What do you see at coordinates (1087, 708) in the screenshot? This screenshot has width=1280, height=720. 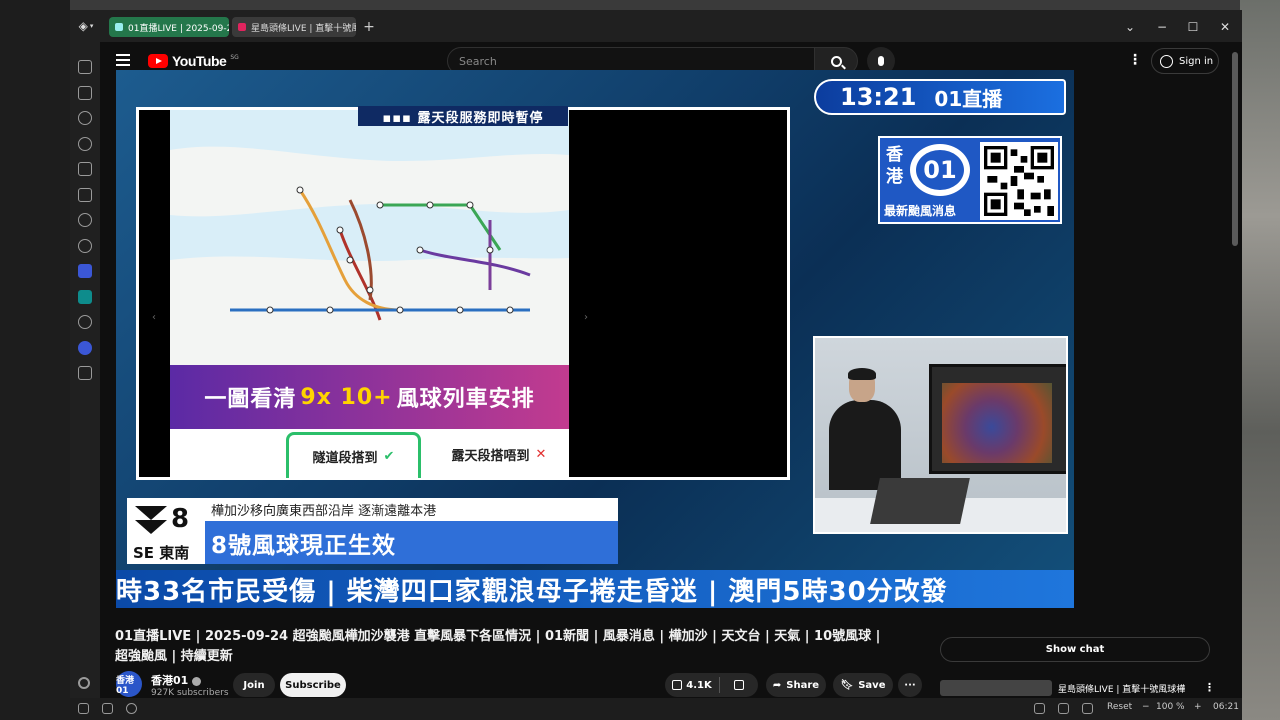 I see `image-toggle-icon` at bounding box center [1087, 708].